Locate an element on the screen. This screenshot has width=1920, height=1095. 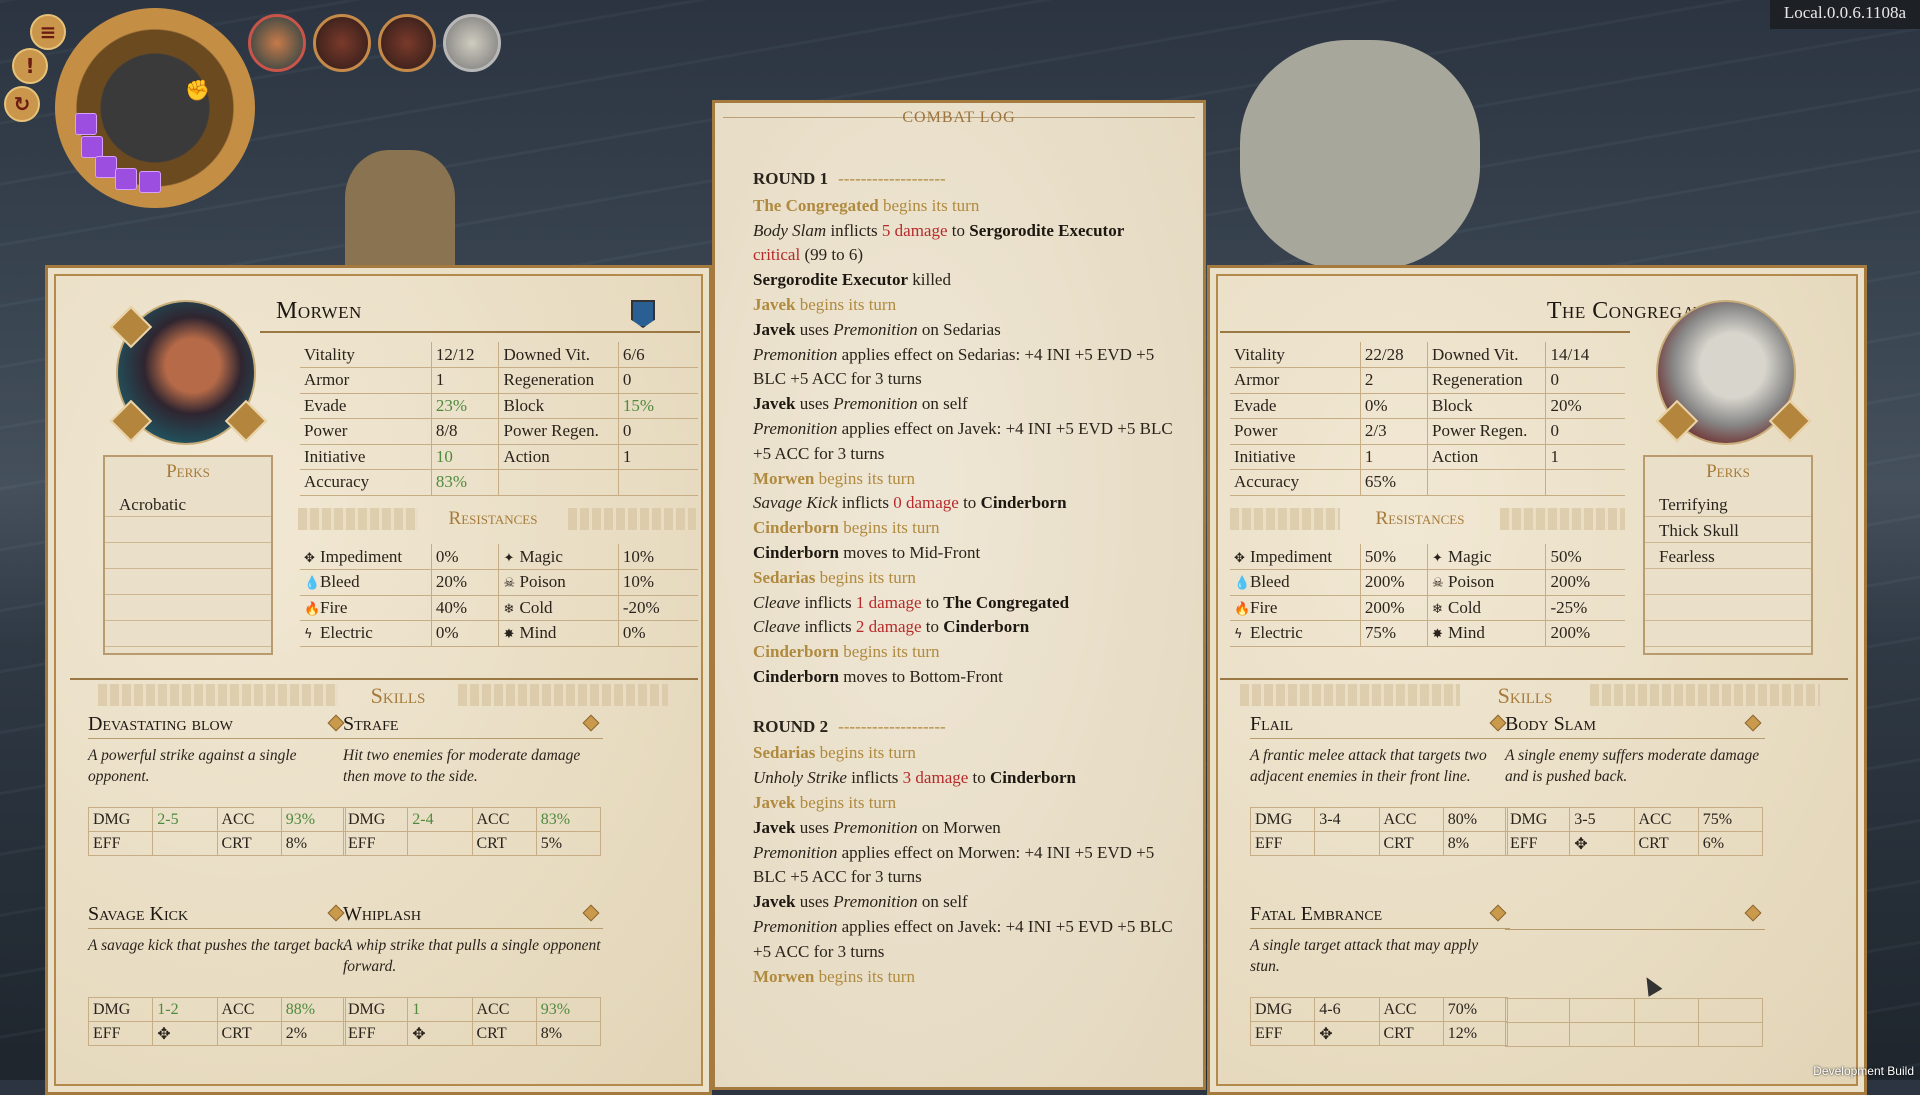
skill-crt-value: 8% is located at coordinates (1475, 843).